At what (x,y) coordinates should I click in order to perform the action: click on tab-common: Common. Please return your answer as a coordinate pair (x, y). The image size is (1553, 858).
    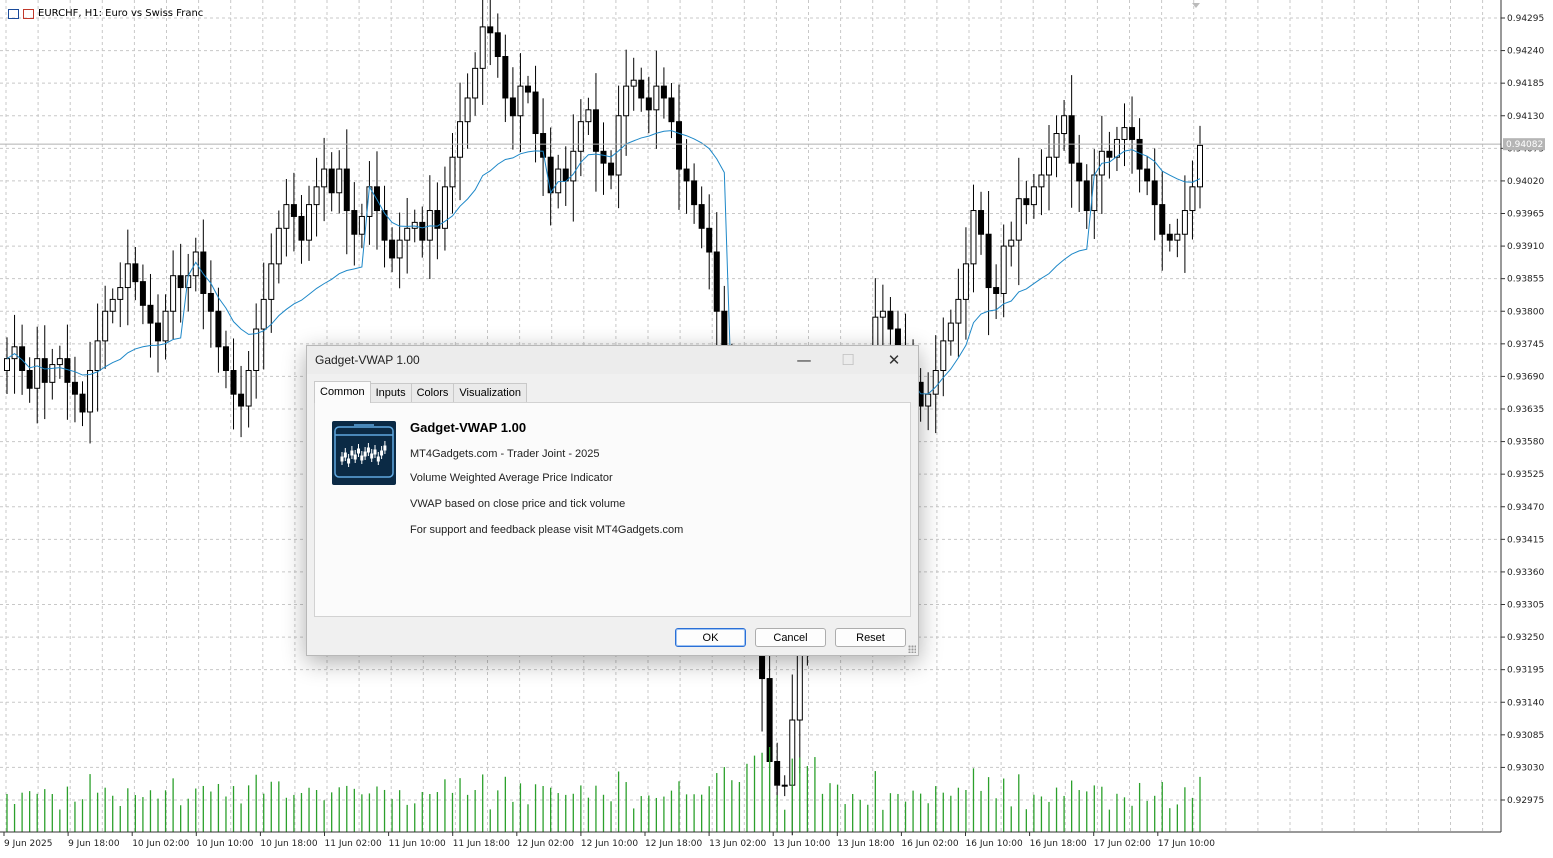
    Looking at the image, I should click on (342, 392).